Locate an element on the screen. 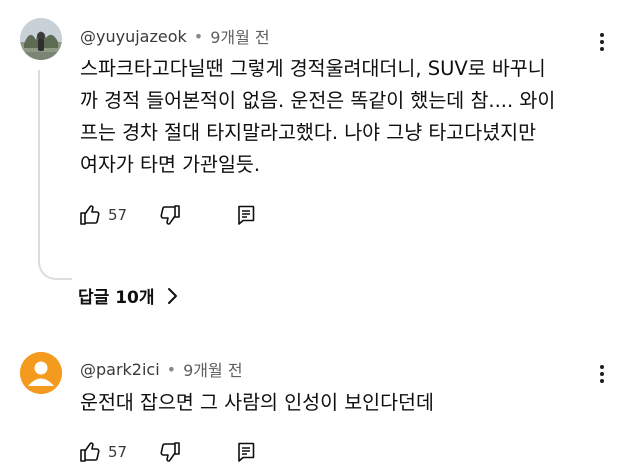 The width and height of the screenshot is (640, 476). comment-meta: @yuyujazeok • 9개월 전 is located at coordinates (175, 36).